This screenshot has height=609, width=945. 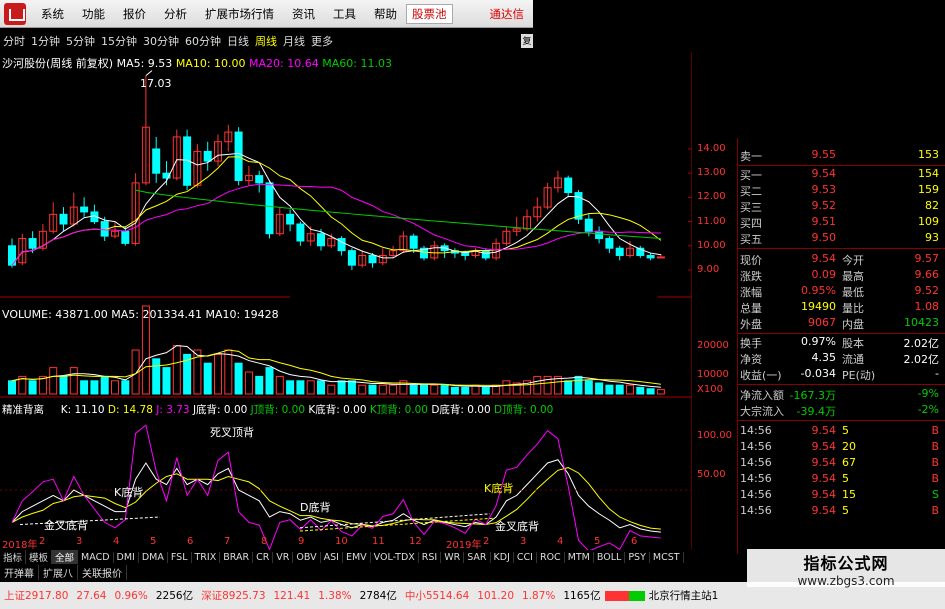 I want to click on indicator-tab: 指标, so click(x=13, y=557).